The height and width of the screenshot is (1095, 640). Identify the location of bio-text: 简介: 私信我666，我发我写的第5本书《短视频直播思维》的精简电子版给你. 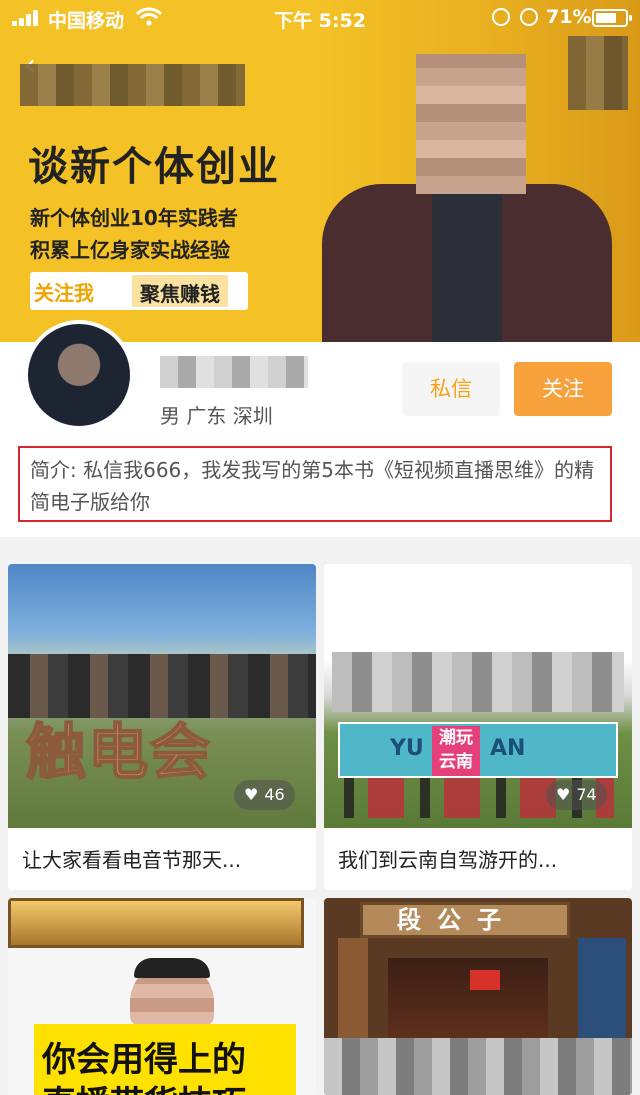
(315, 484).